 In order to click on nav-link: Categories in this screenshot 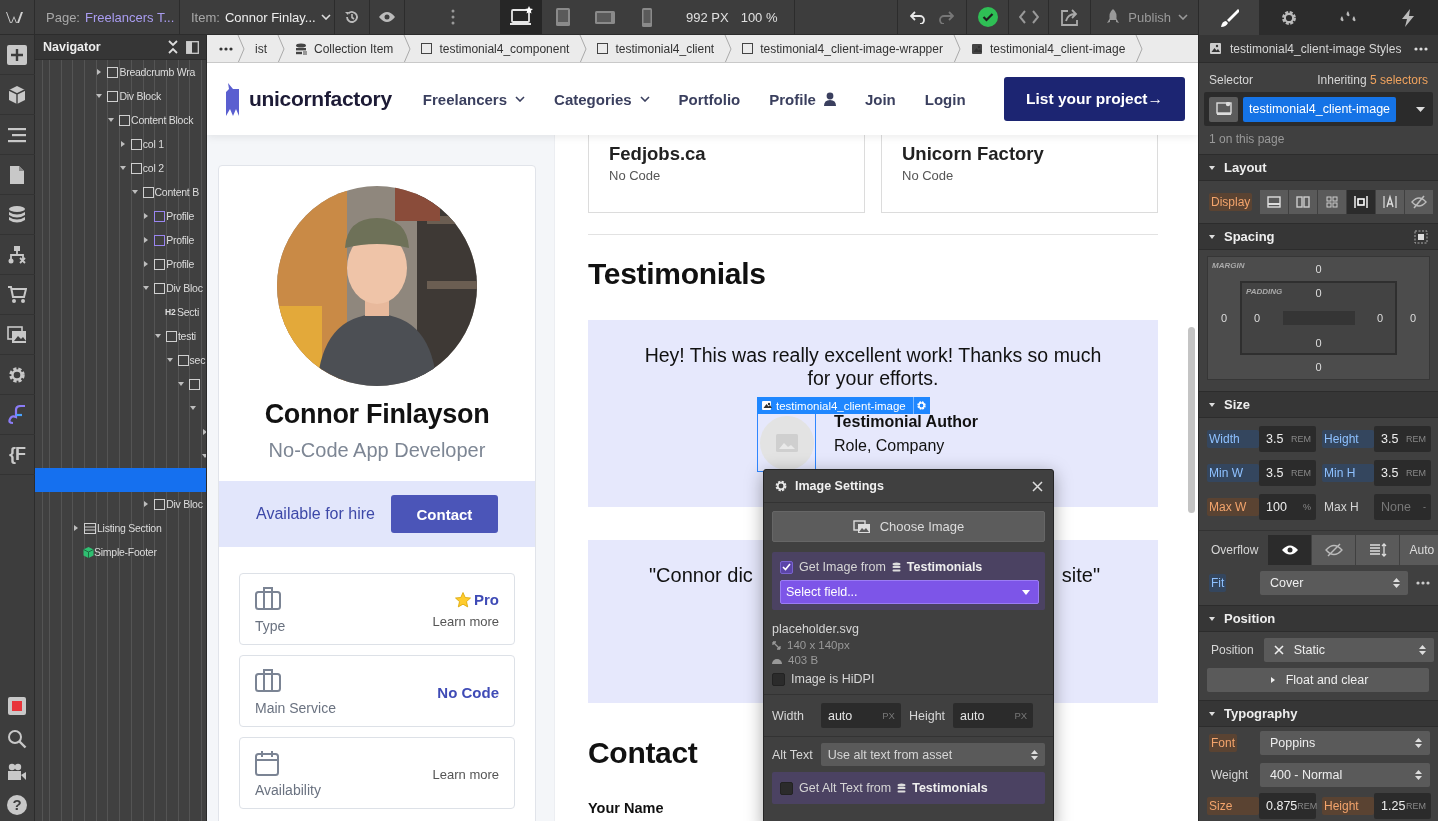, I will do `click(602, 99)`.